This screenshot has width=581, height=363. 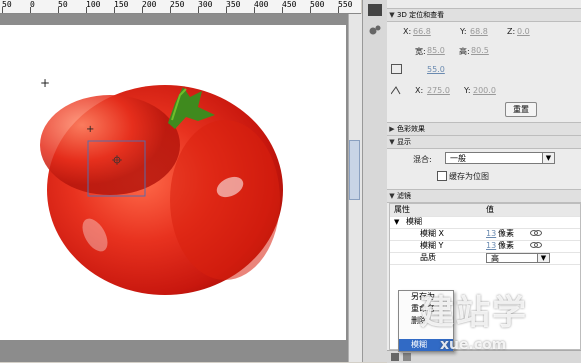 What do you see at coordinates (375, 10) in the screenshot?
I see `panel-icon` at bounding box center [375, 10].